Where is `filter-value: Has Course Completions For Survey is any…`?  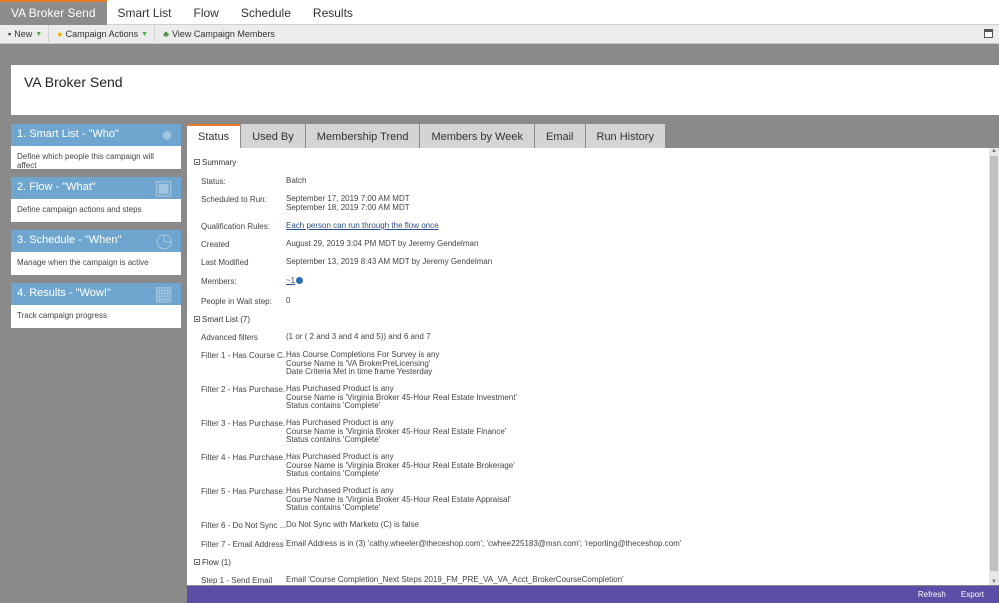 filter-value: Has Course Completions For Survey is any… is located at coordinates (362, 363).